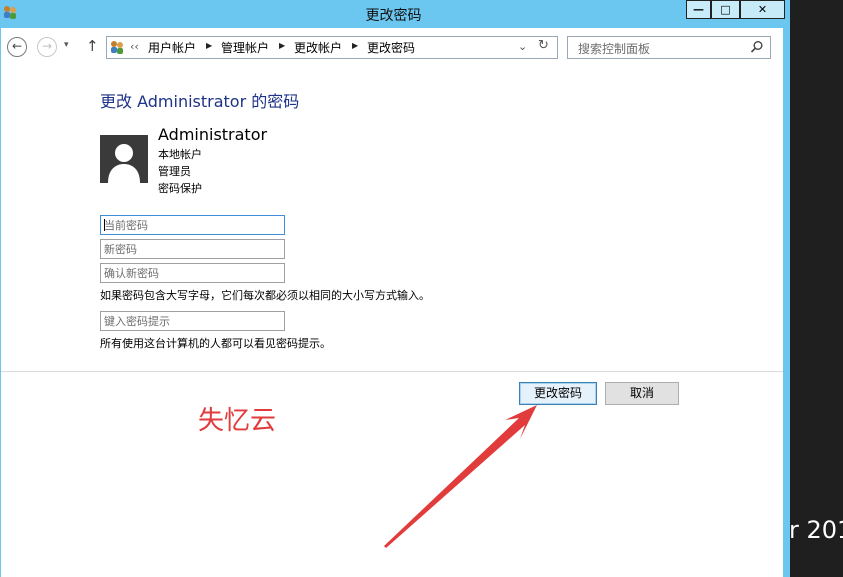 This screenshot has height=577, width=843. I want to click on account-type: 本地帐户, so click(180, 154).